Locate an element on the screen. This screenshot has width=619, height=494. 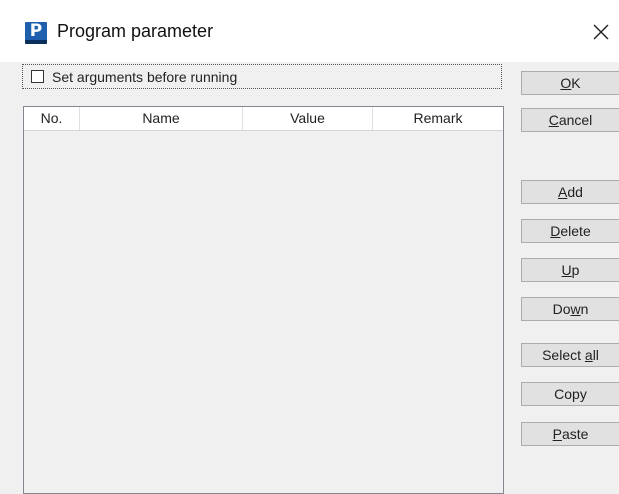
copy-button: Copy is located at coordinates (570, 394).